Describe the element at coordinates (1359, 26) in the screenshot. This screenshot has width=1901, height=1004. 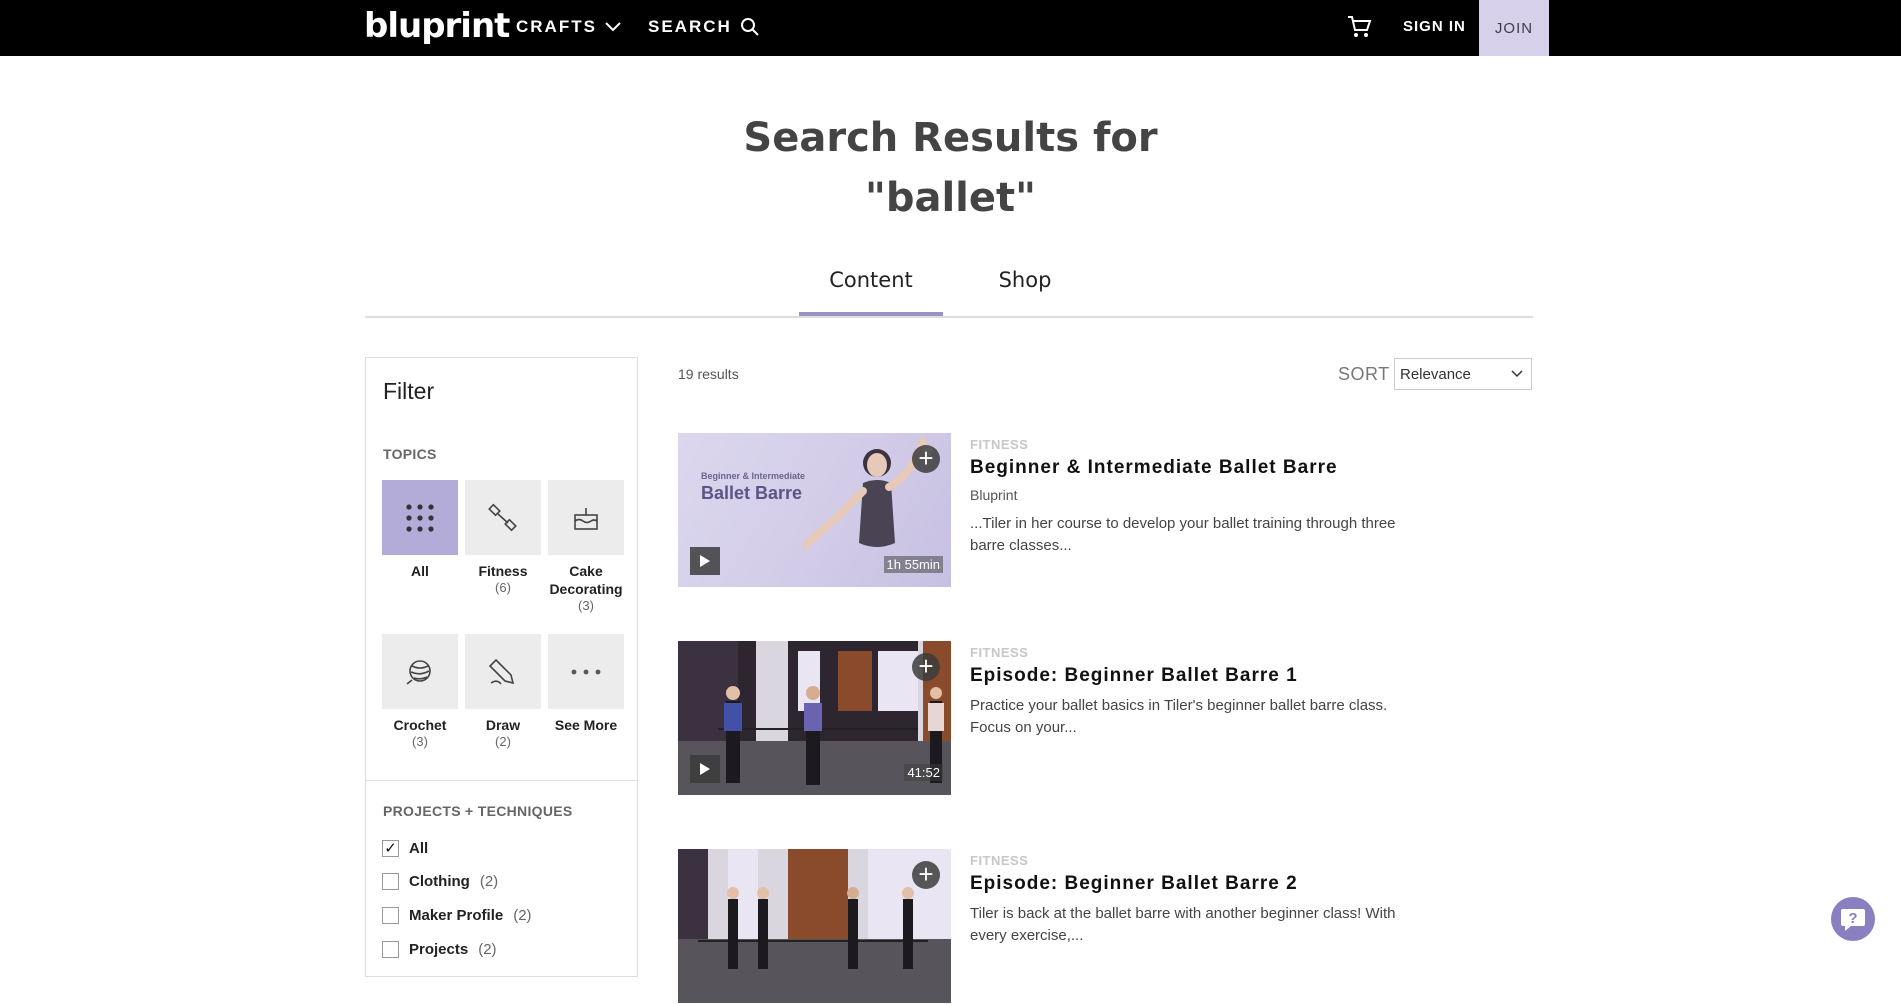
I see `cart-icon` at that location.